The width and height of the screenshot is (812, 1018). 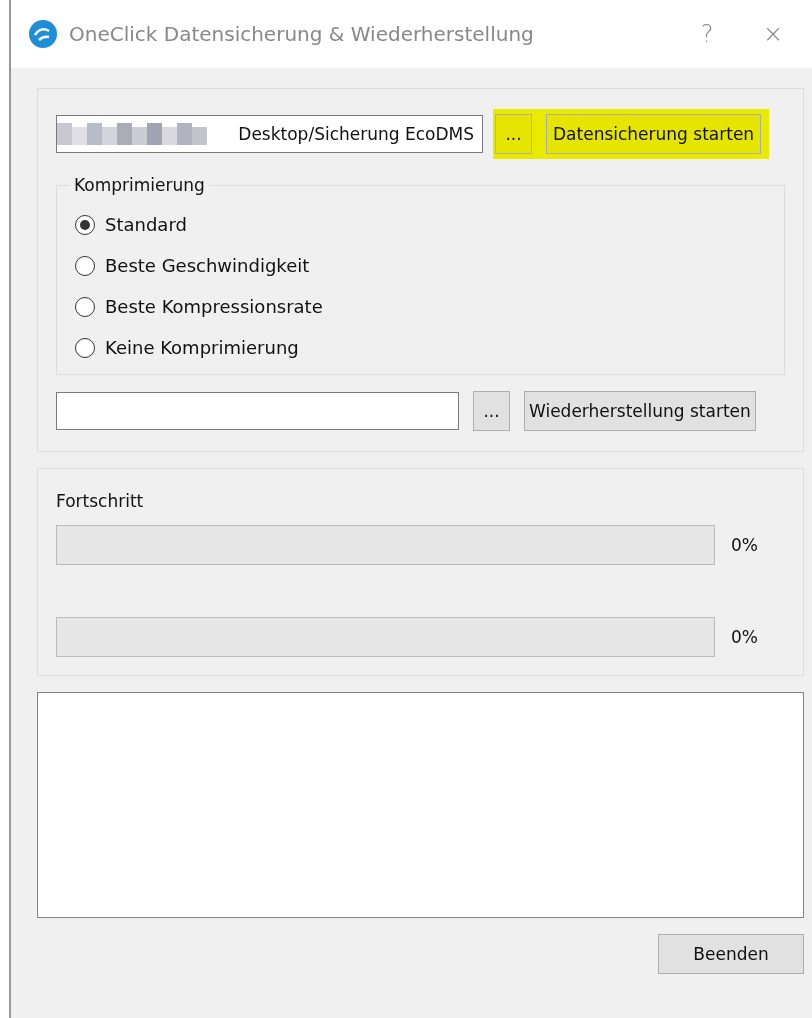 I want to click on app-logo-icon, so click(x=43, y=34).